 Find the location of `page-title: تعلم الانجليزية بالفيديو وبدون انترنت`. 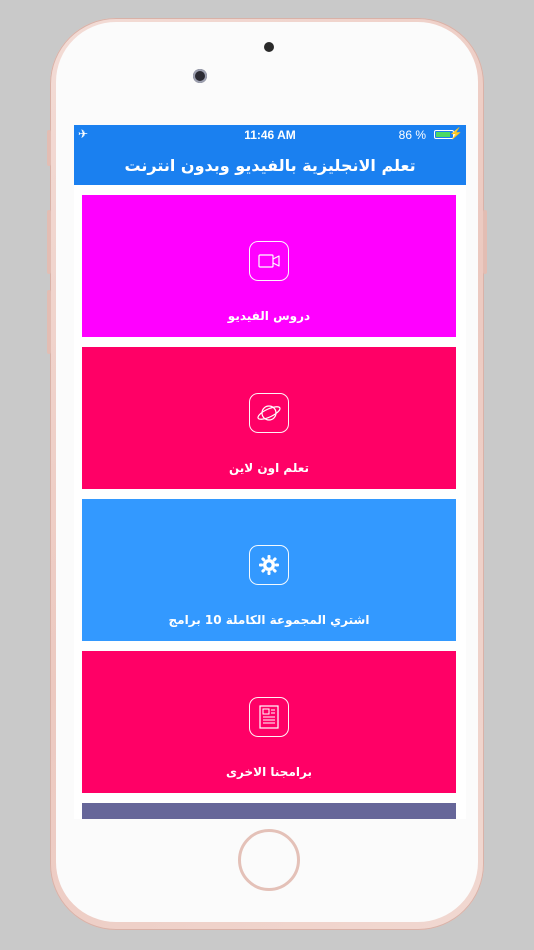

page-title: تعلم الانجليزية بالفيديو وبدون انترنت is located at coordinates (270, 165).